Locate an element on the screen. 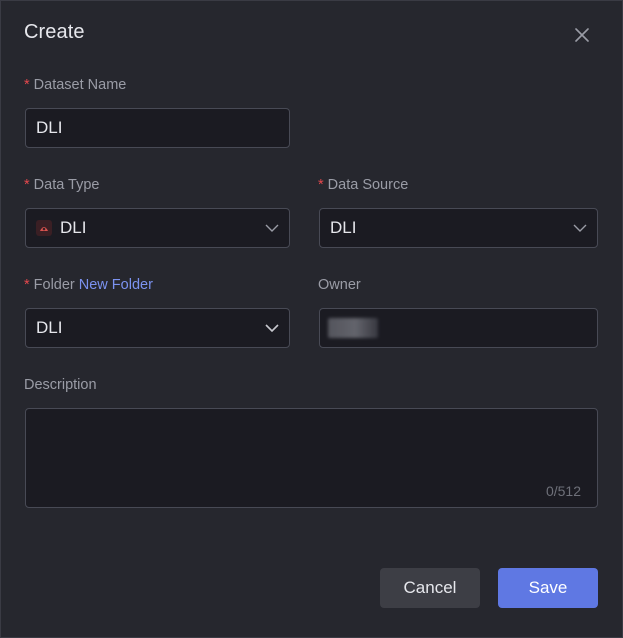 The height and width of the screenshot is (638, 623). dataset-name-label: * Dataset Name is located at coordinates (75, 85).